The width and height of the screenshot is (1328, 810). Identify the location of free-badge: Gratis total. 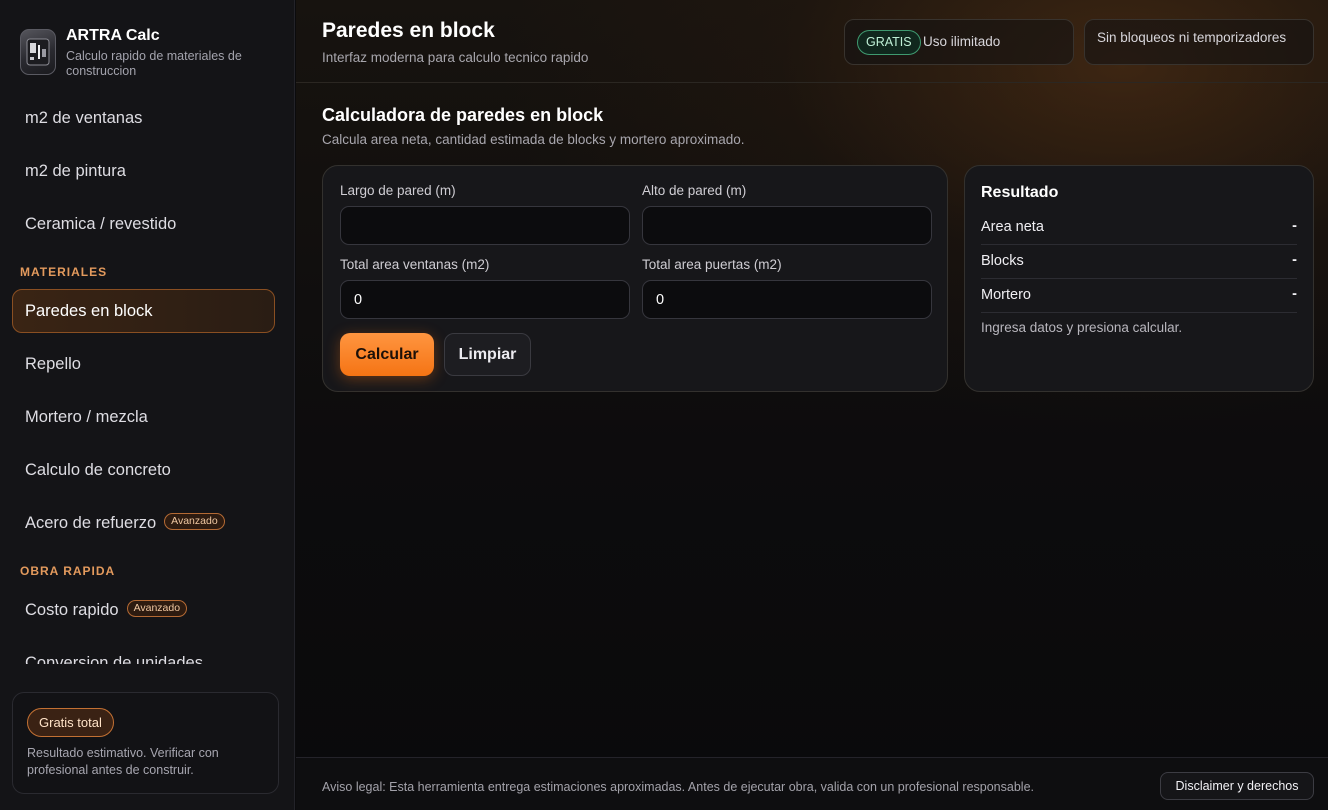
(70, 722).